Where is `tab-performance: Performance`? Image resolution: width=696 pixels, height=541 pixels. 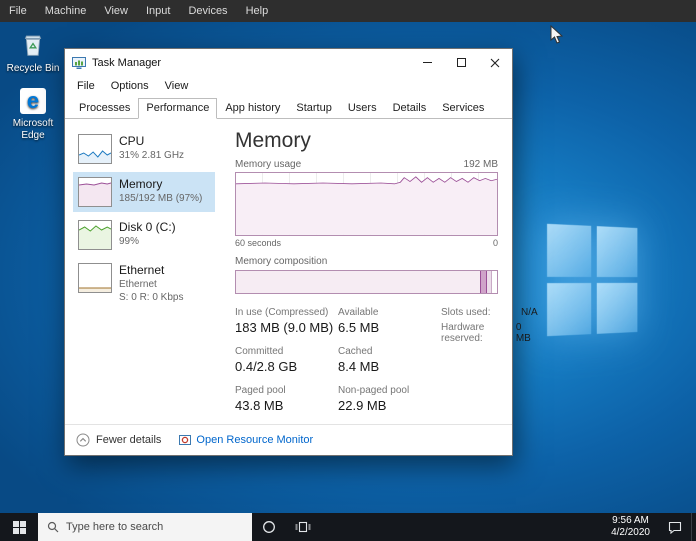 tab-performance: Performance is located at coordinates (178, 108).